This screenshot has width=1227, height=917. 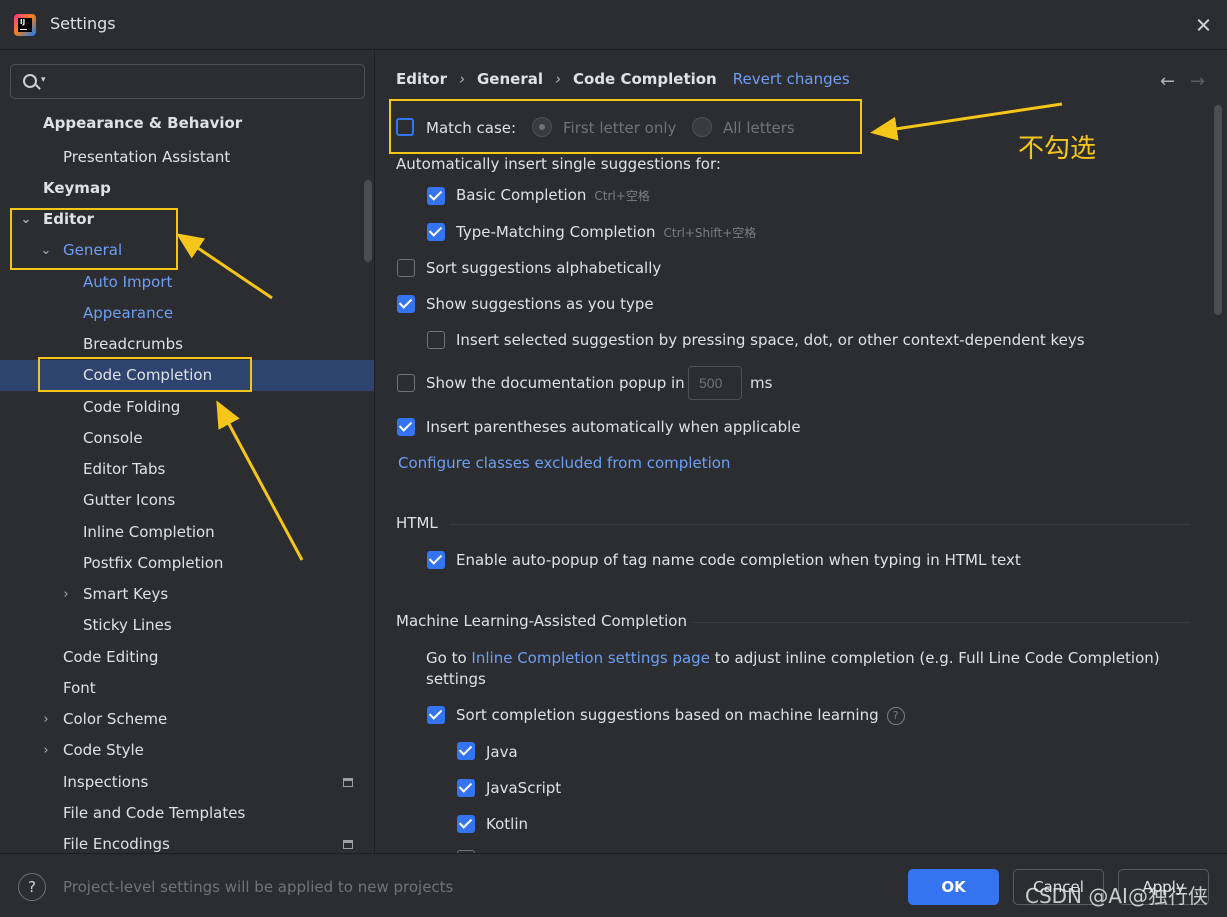 I want to click on title-bar: IJ Settings, so click(x=613, y=25).